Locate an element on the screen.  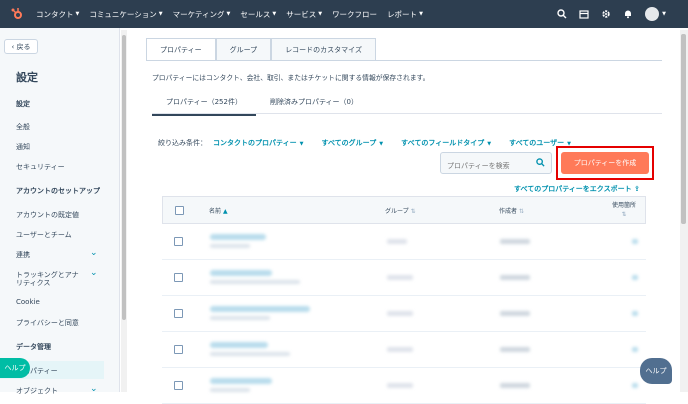
back-button: ‹ 戻る is located at coordinates (21, 46).